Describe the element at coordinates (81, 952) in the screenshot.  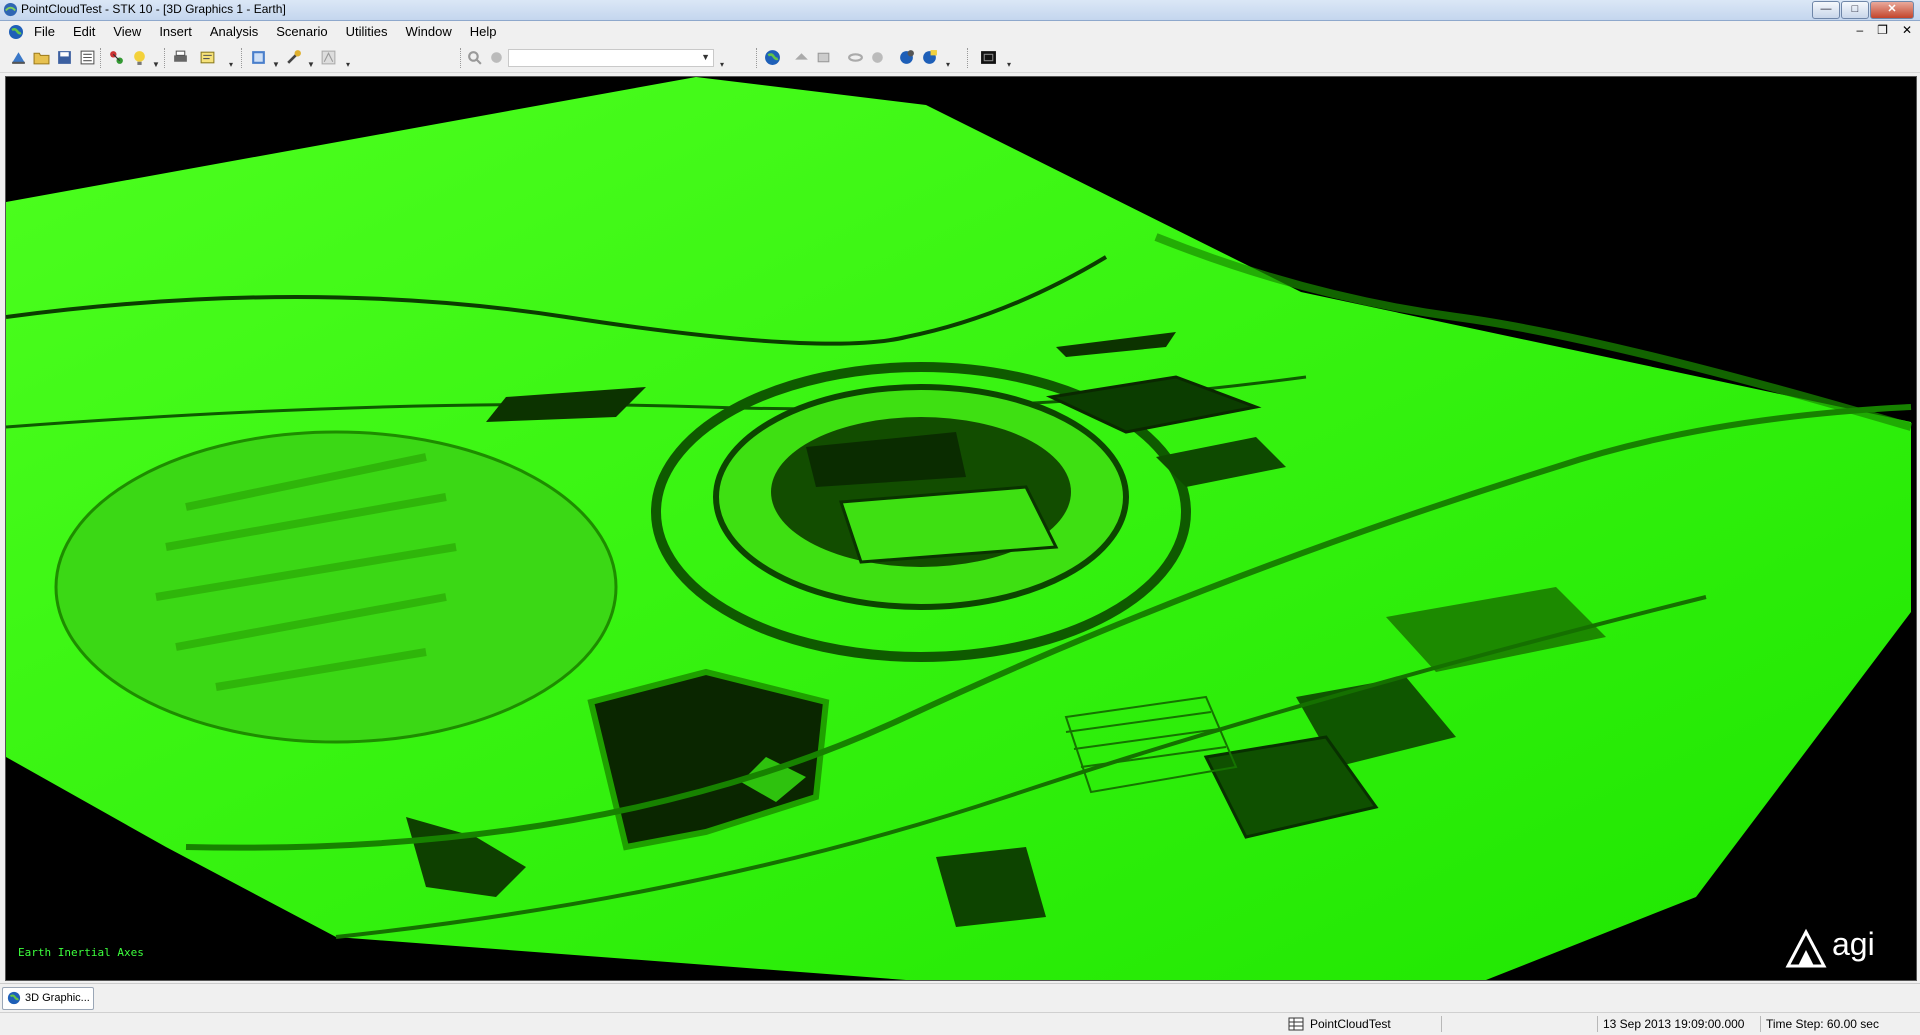
I see `axes-label: Earth Inertial Axes` at that location.